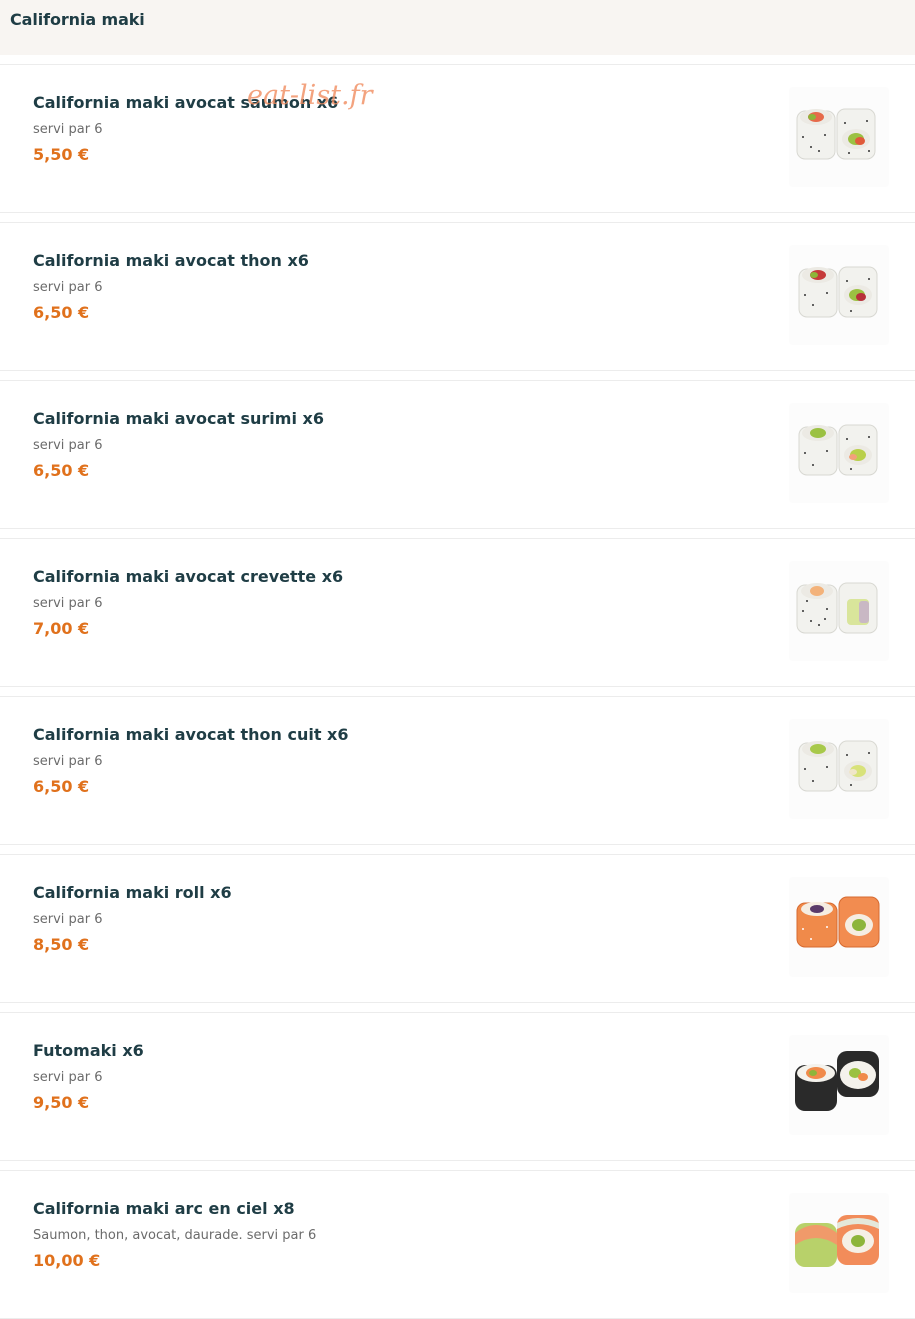 This screenshot has width=915, height=1319. What do you see at coordinates (457, 1086) in the screenshot?
I see `menu-item: Futomaki x6 servi par 6 9,50 €` at bounding box center [457, 1086].